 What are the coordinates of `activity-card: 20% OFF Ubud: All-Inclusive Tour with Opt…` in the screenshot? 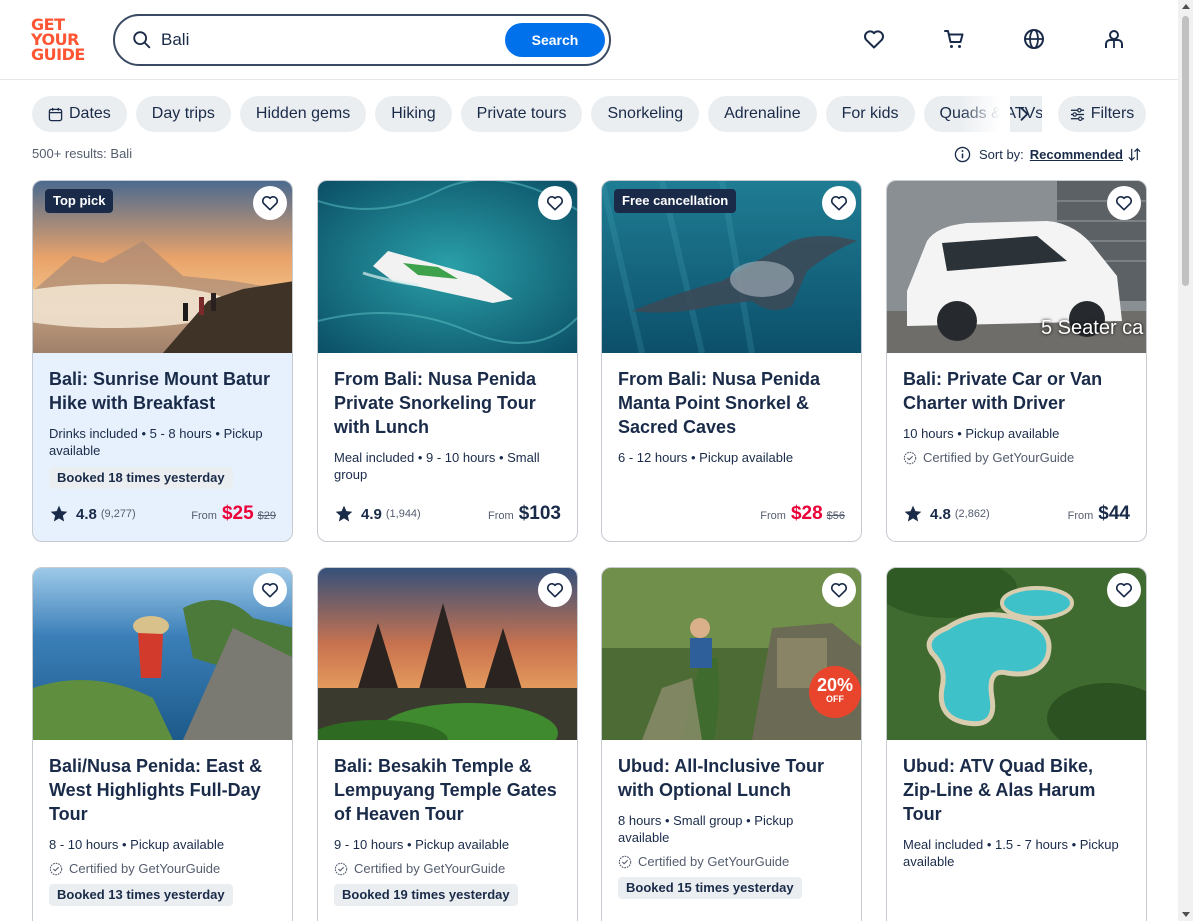 It's located at (731, 744).